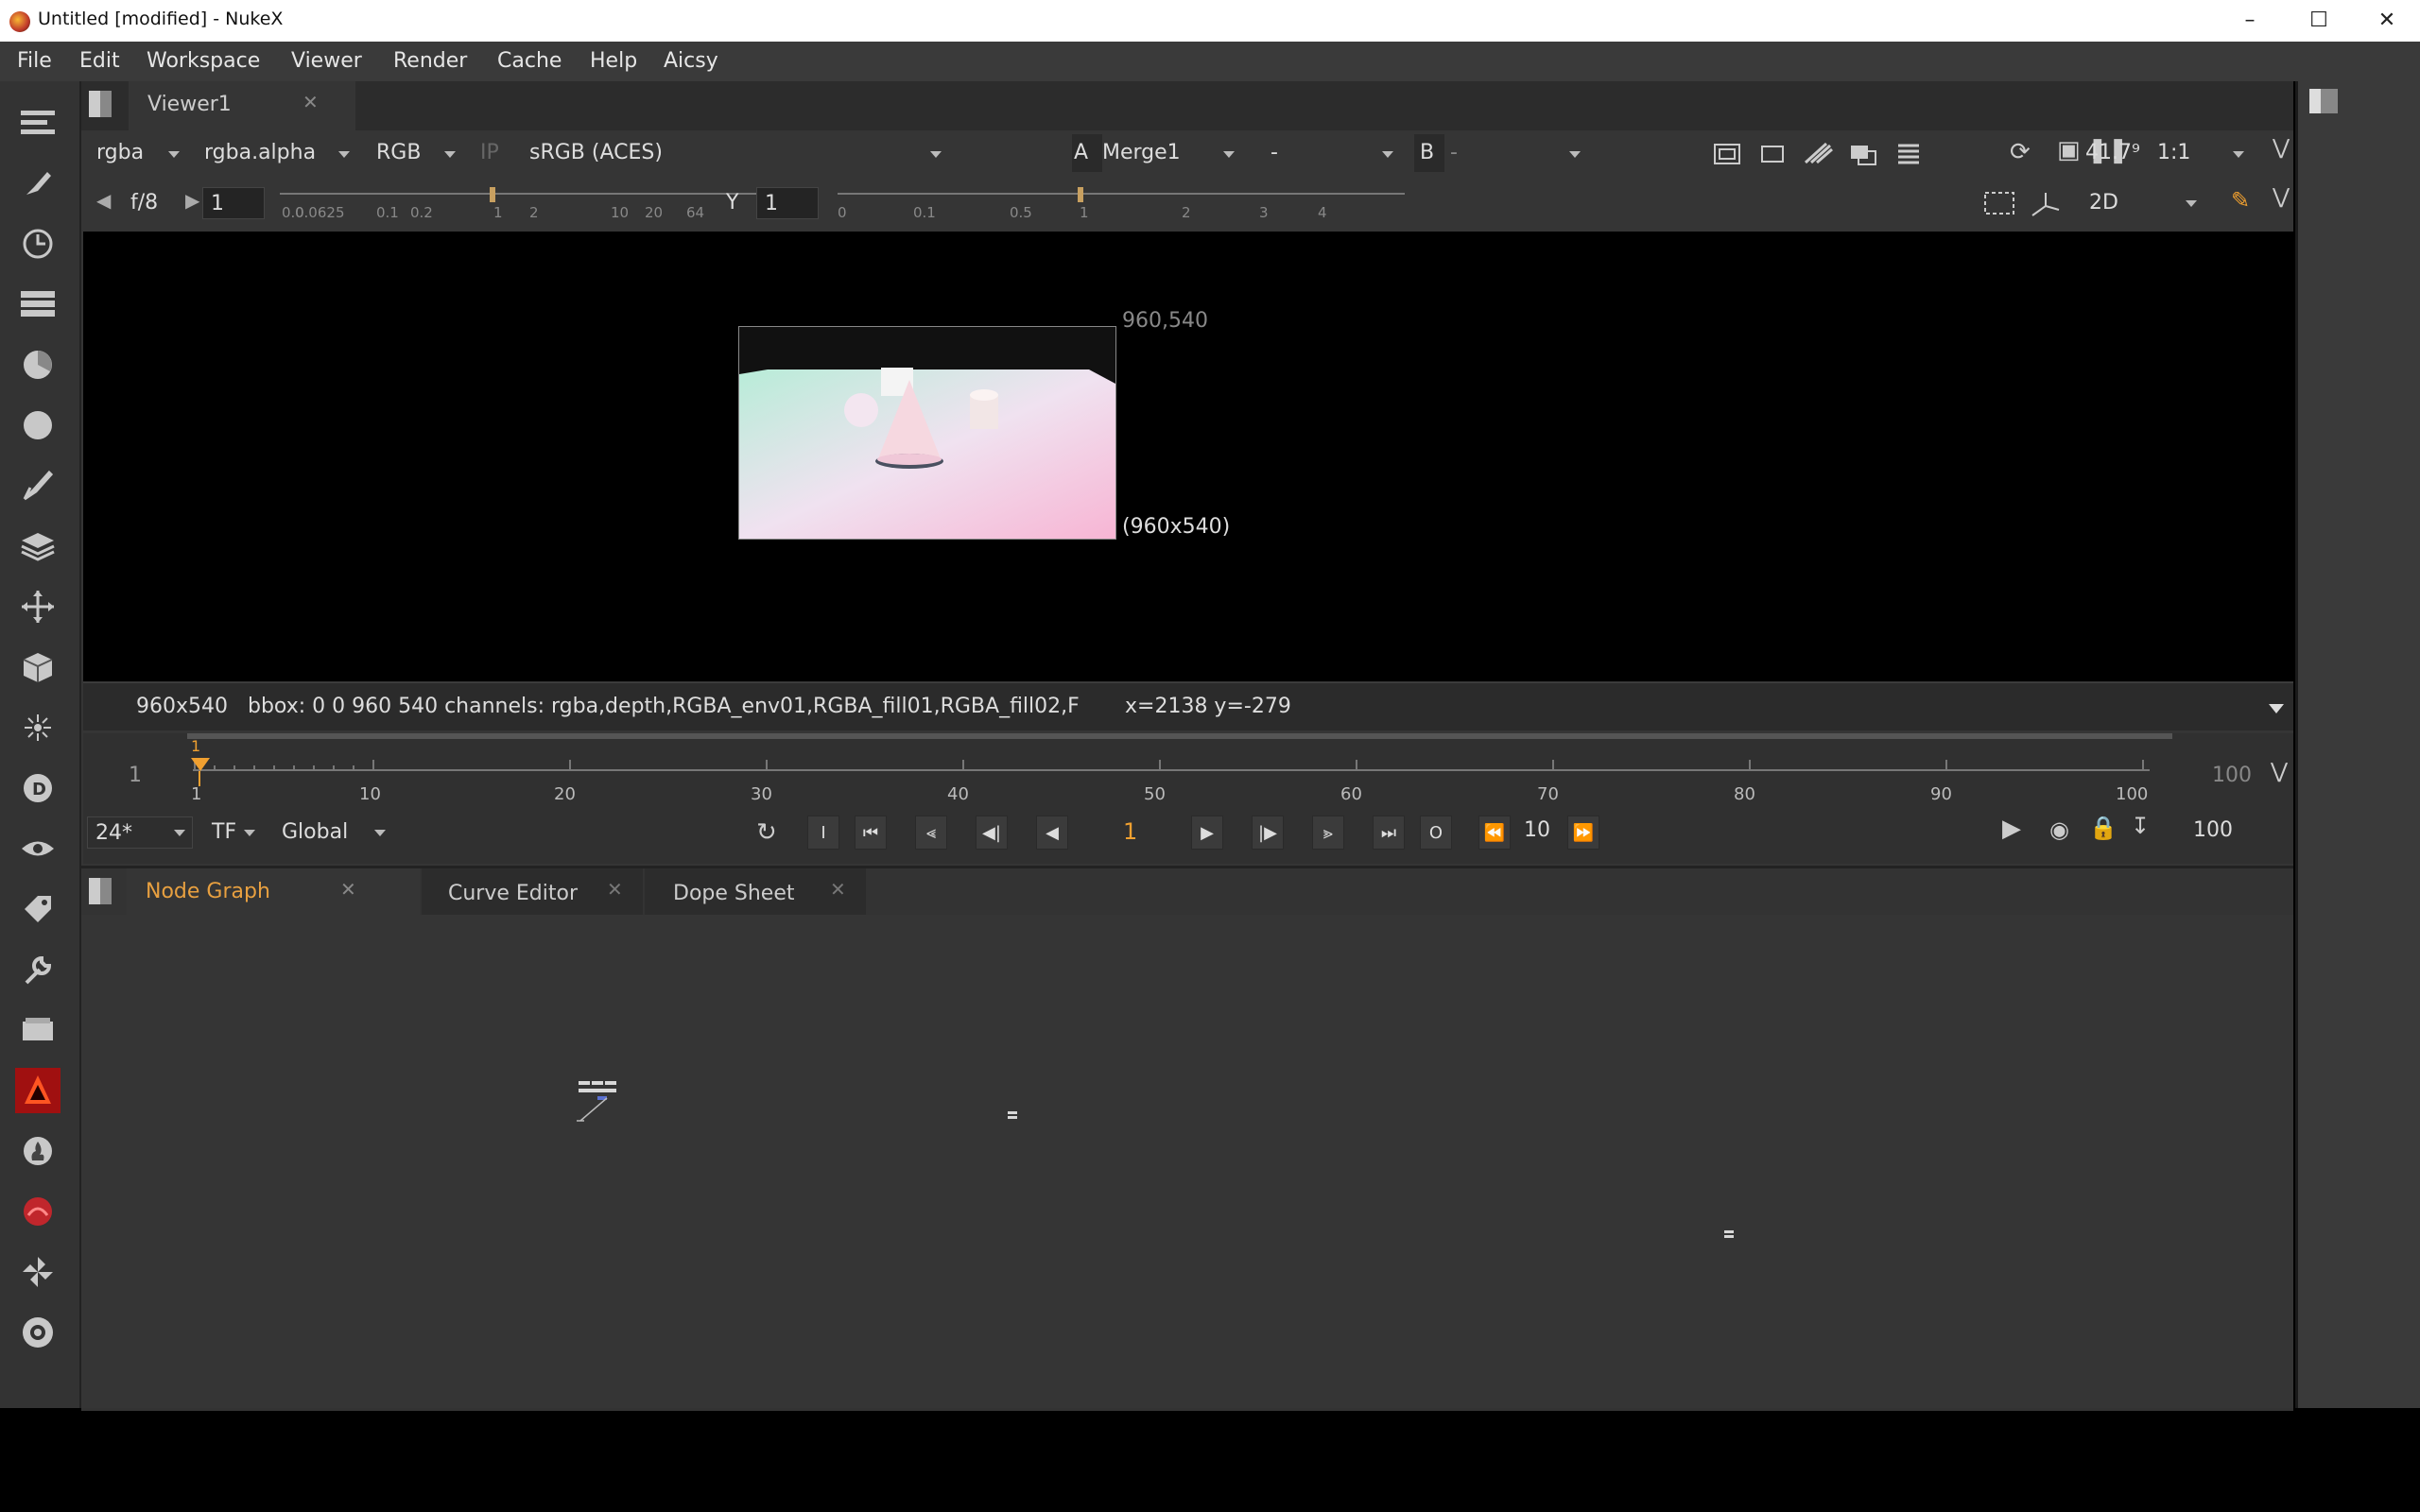 This screenshot has height=1512, width=2420. Describe the element at coordinates (37, 243) in the screenshot. I see `time-tool-icon` at that location.